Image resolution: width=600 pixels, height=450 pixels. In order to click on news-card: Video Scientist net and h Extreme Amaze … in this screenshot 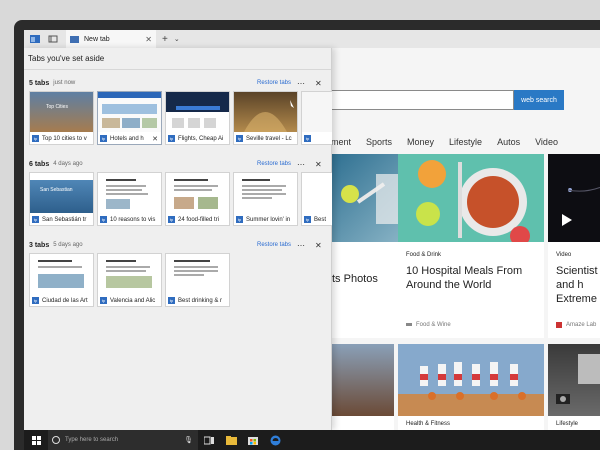, I will do `click(574, 246)`.